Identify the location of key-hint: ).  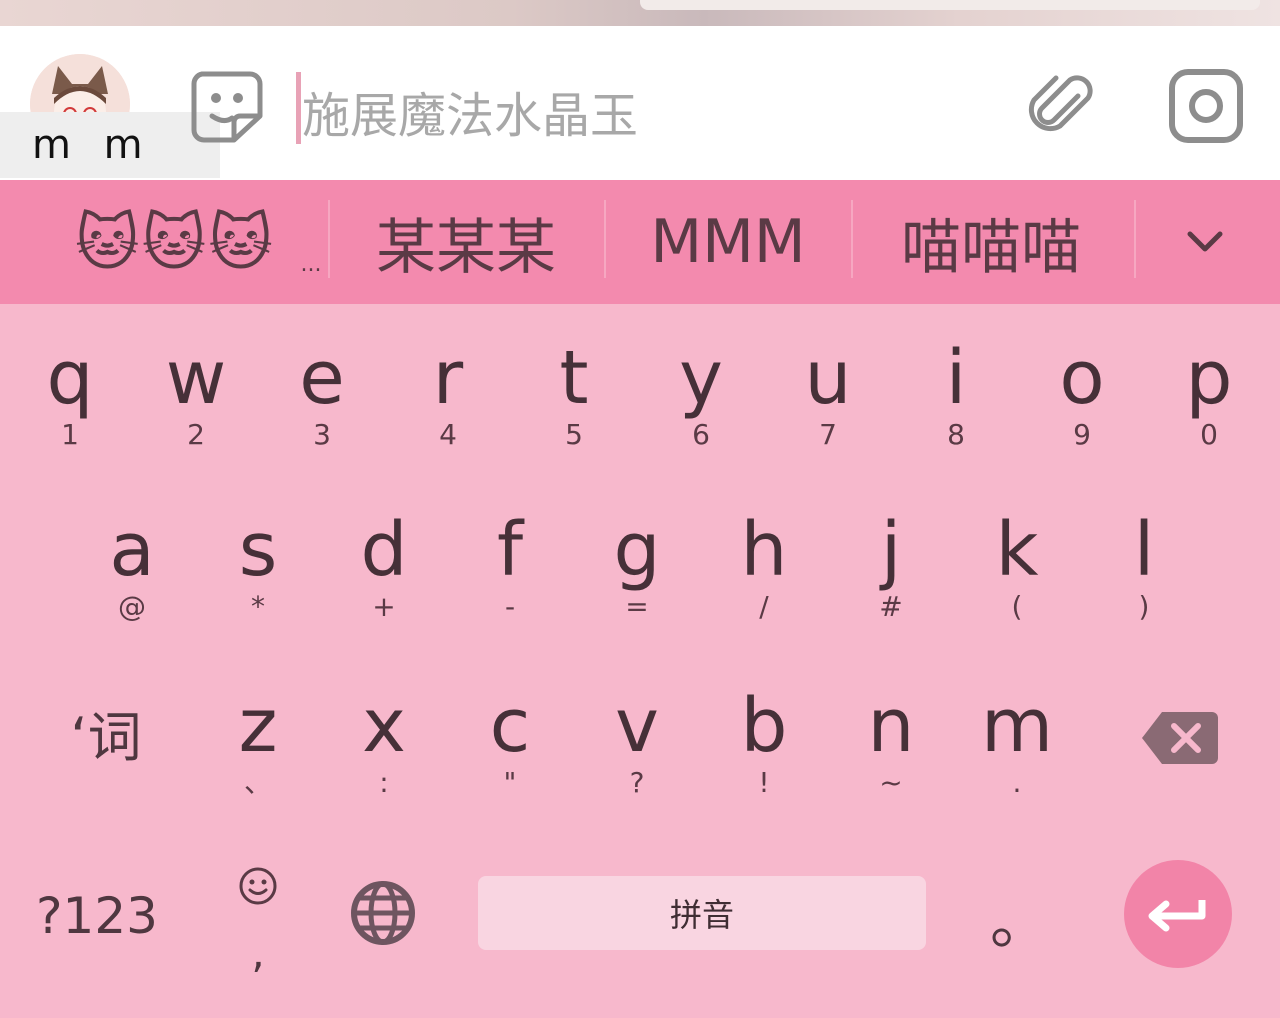
(1144, 606).